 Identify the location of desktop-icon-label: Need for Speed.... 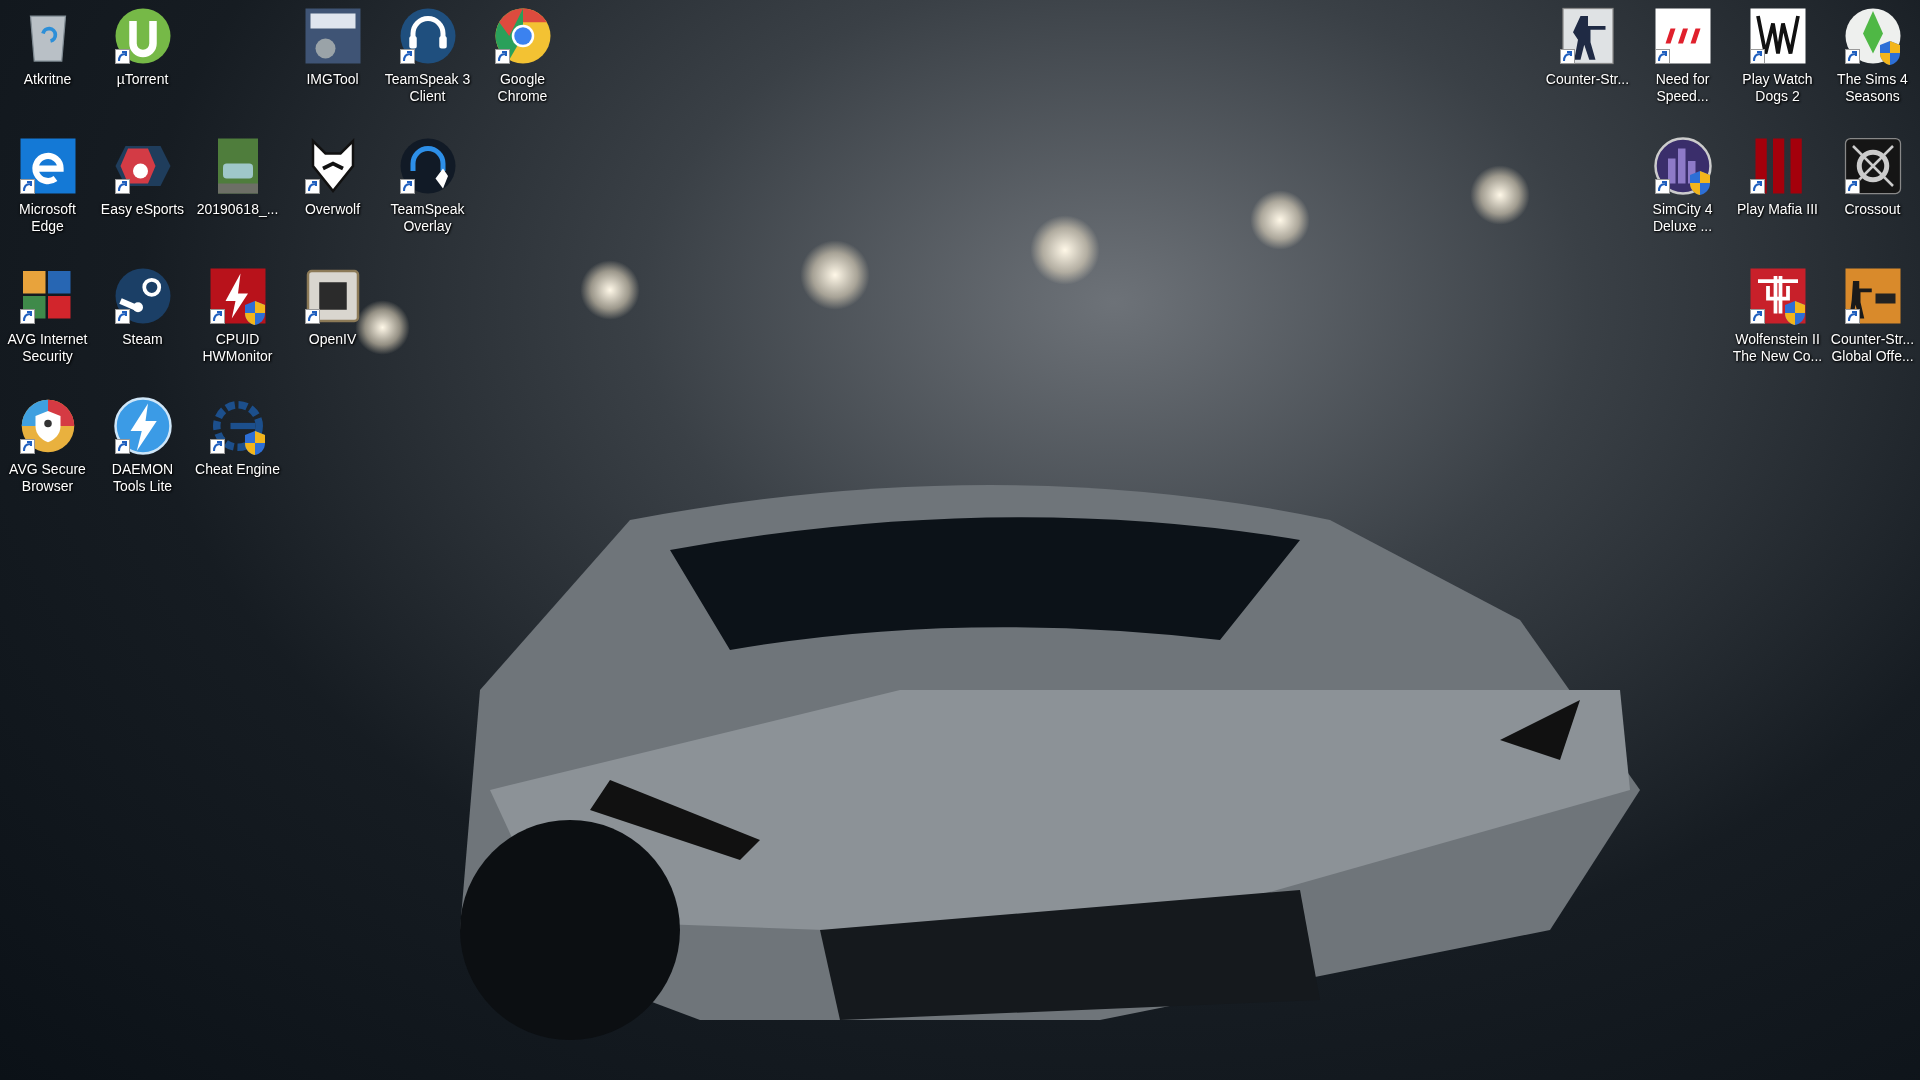
(1682, 88).